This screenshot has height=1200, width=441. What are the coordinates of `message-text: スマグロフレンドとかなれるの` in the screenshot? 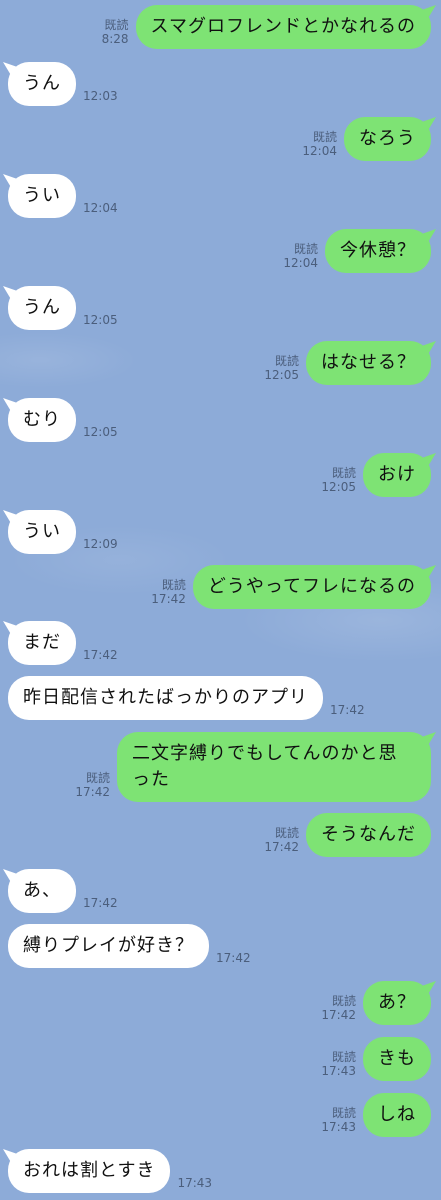 It's located at (283, 26).